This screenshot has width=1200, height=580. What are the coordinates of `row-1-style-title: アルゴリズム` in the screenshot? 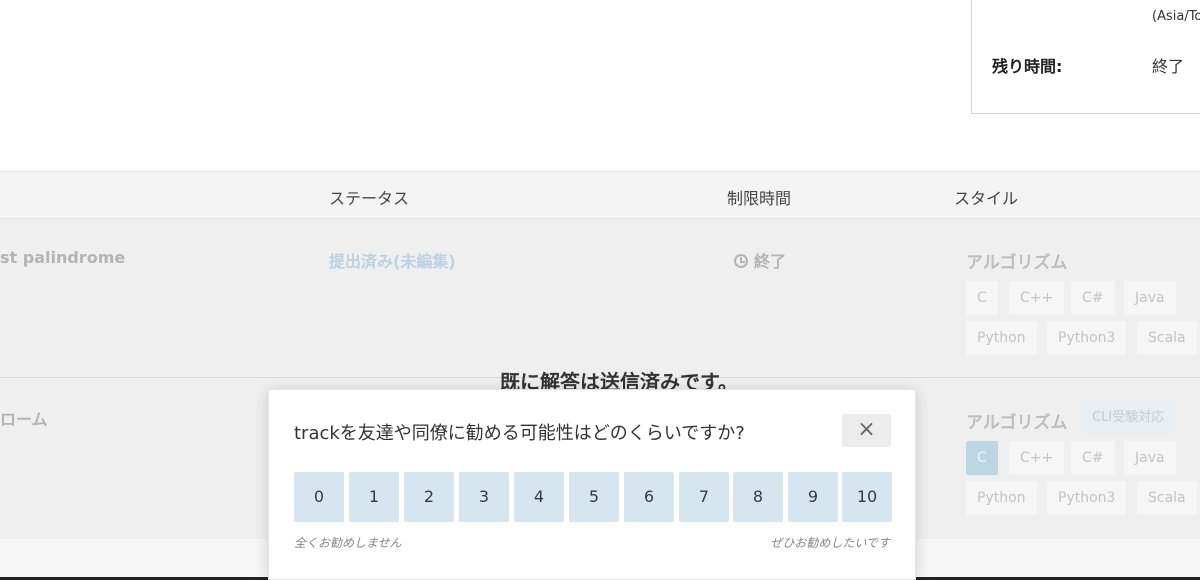 It's located at (1017, 263).